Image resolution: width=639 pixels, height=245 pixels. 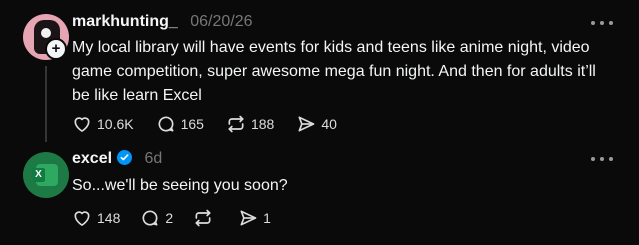 I want to click on share-button: 1, so click(x=254, y=218).